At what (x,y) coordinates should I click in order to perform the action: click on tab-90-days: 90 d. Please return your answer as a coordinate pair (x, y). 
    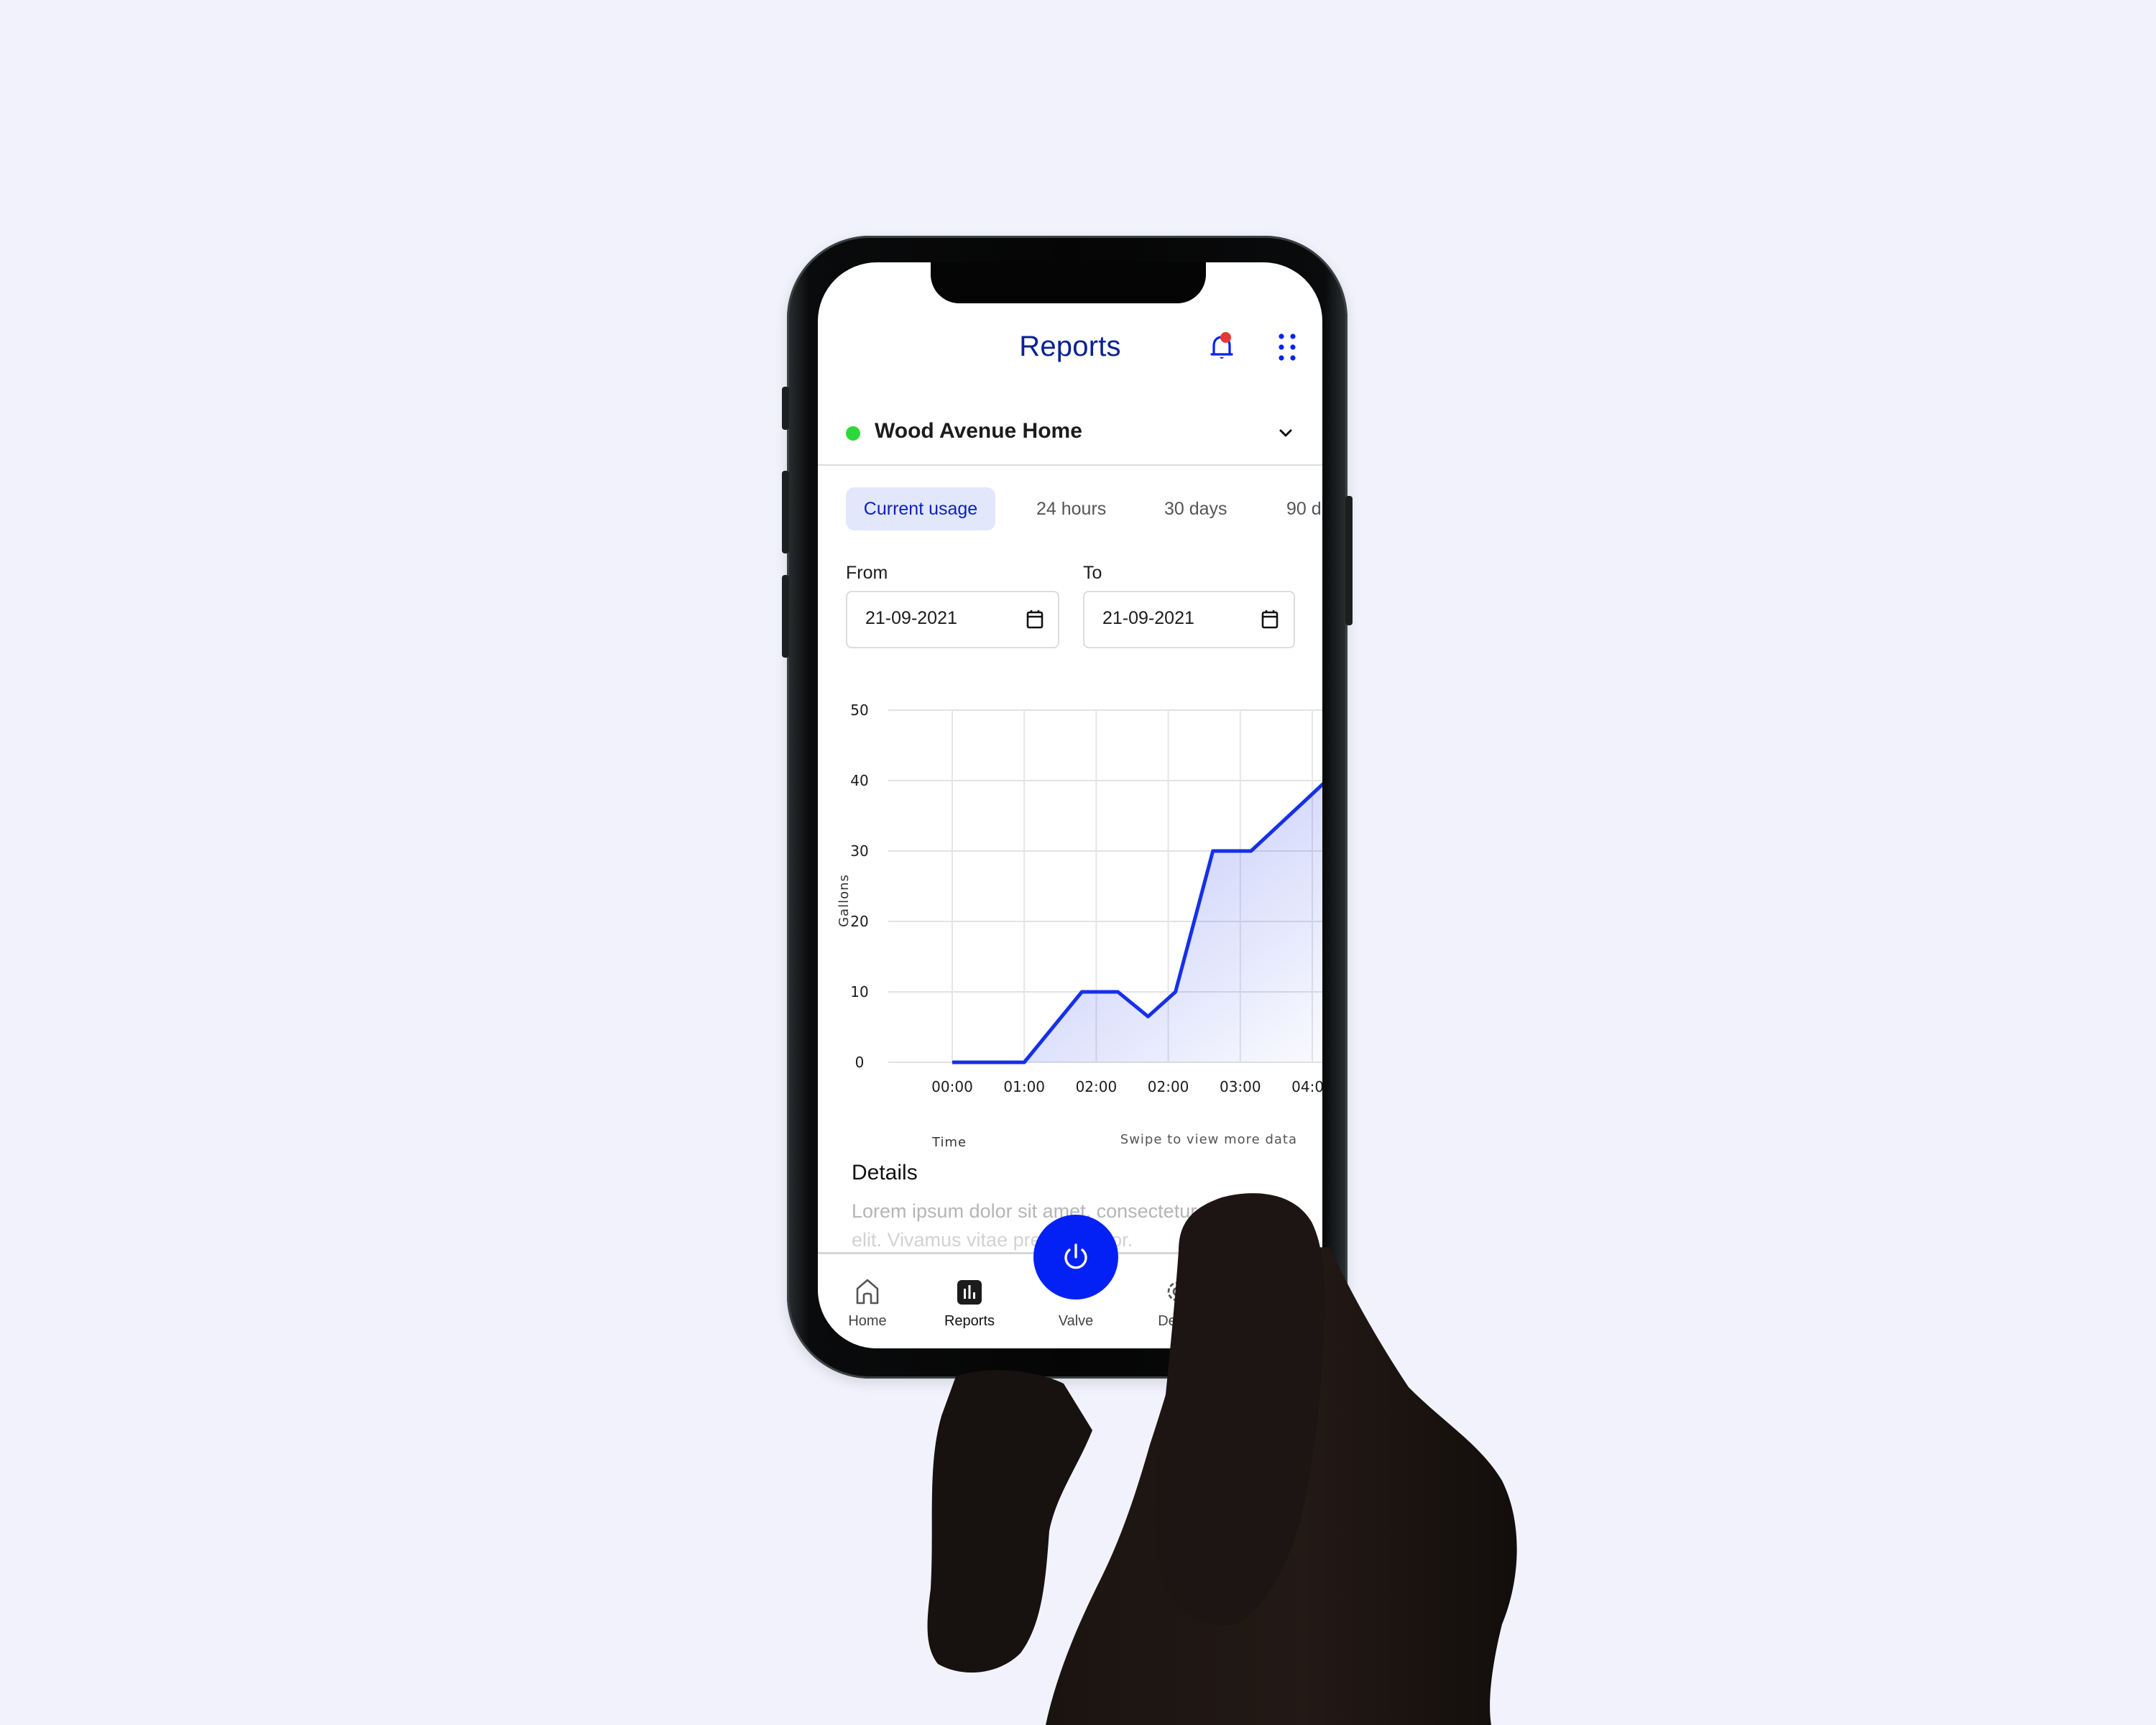
    Looking at the image, I should click on (1304, 508).